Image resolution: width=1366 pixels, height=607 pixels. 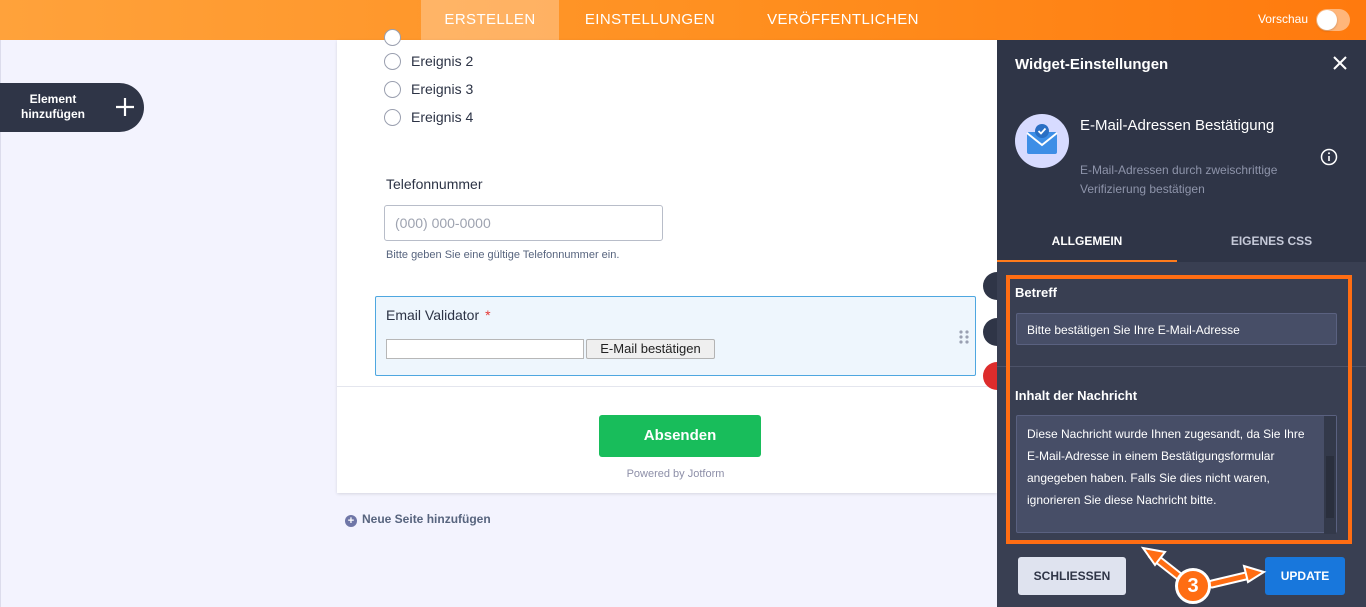 I want to click on preview-toggle, so click(x=1333, y=20).